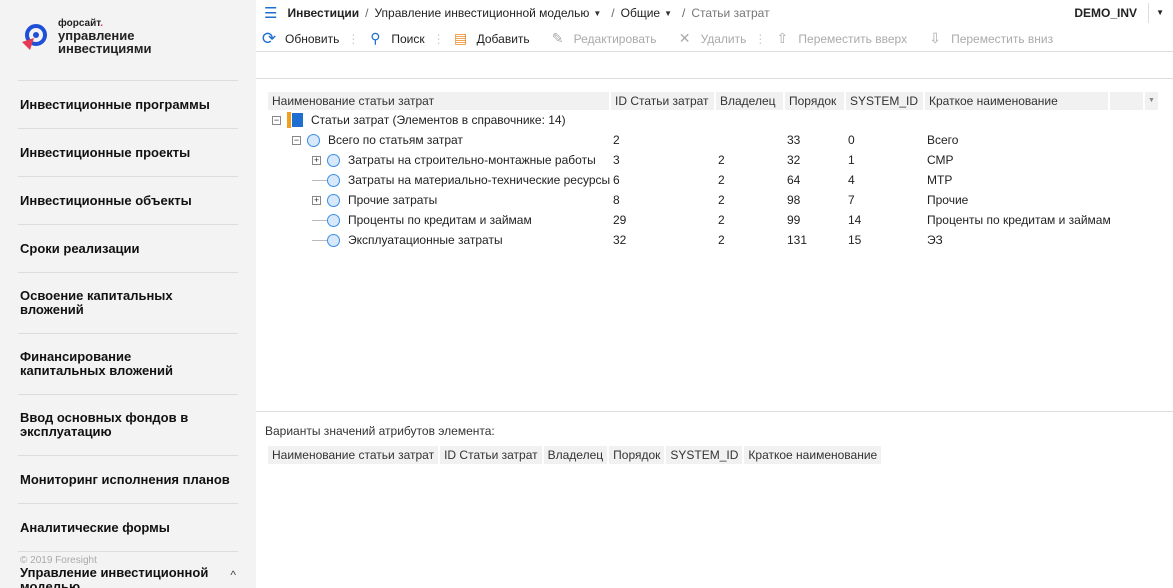  What do you see at coordinates (851, 200) in the screenshot?
I see `cell-system-id: 7` at bounding box center [851, 200].